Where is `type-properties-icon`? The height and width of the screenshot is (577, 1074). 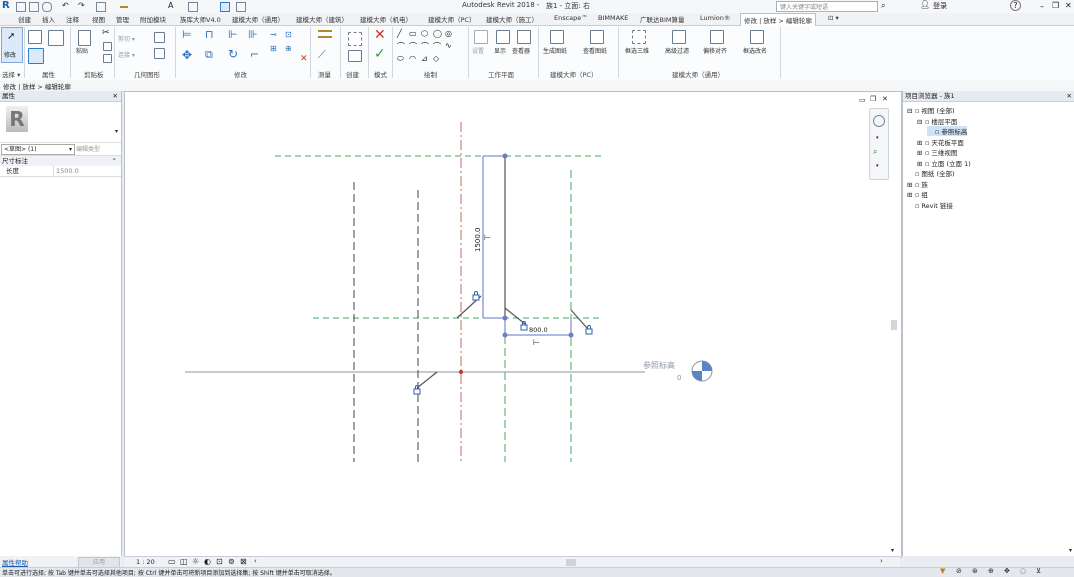 type-properties-icon is located at coordinates (36, 56).